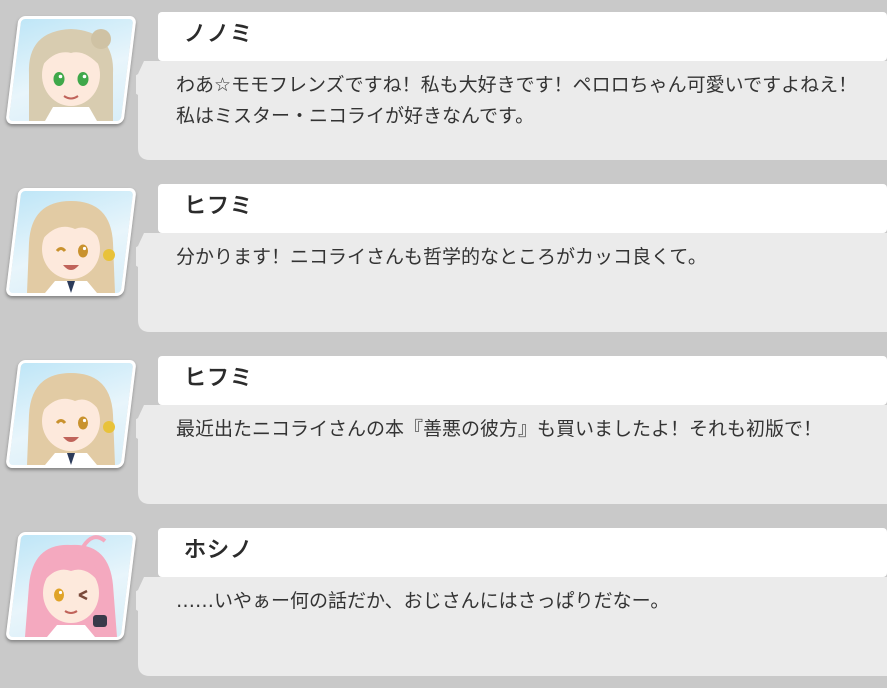 This screenshot has width=887, height=688. I want to click on message-text: ……いやぁー何の話だか、おじさんにはさっぱりだなー。, so click(423, 601).